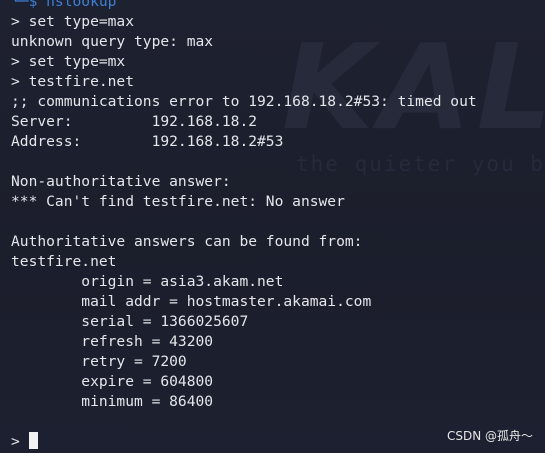 The width and height of the screenshot is (545, 453). I want to click on terminal-line: origin = asia3.akam.net, so click(147, 281).